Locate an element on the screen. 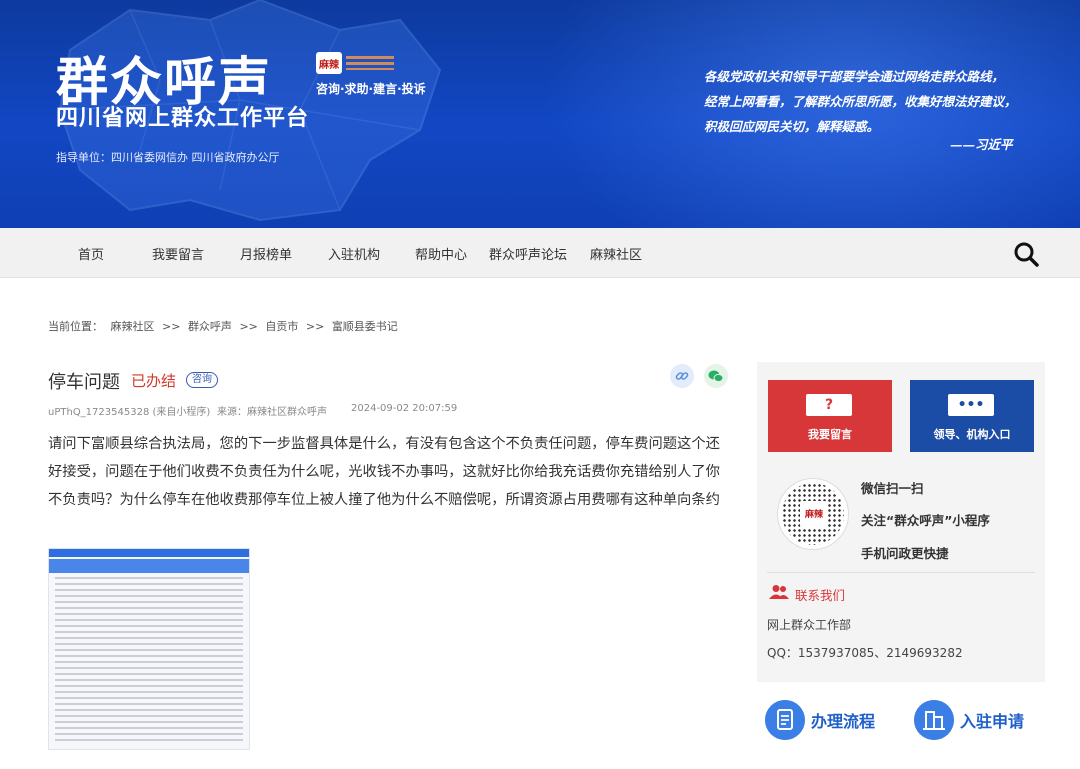 Image resolution: width=1080 pixels, height=769 pixels. apply-button: 入驻申请 is located at coordinates (969, 720).